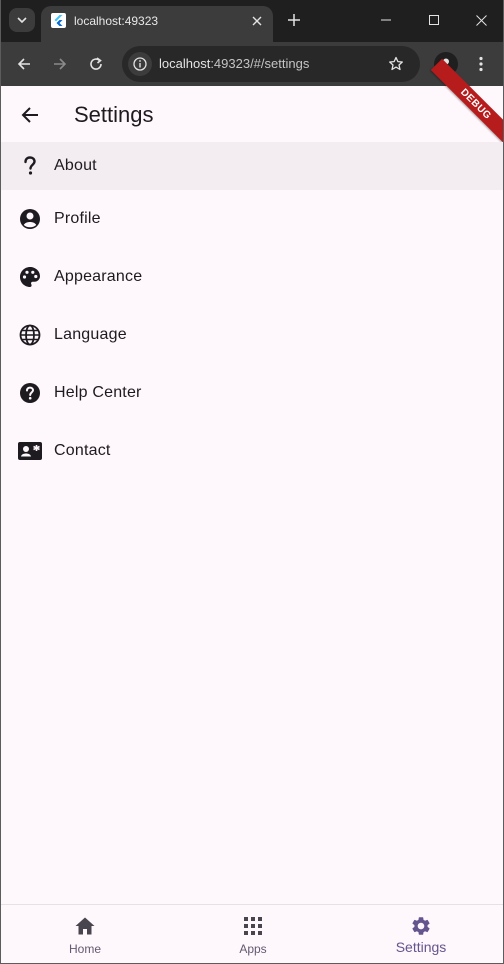  I want to click on back-button, so click(30, 115).